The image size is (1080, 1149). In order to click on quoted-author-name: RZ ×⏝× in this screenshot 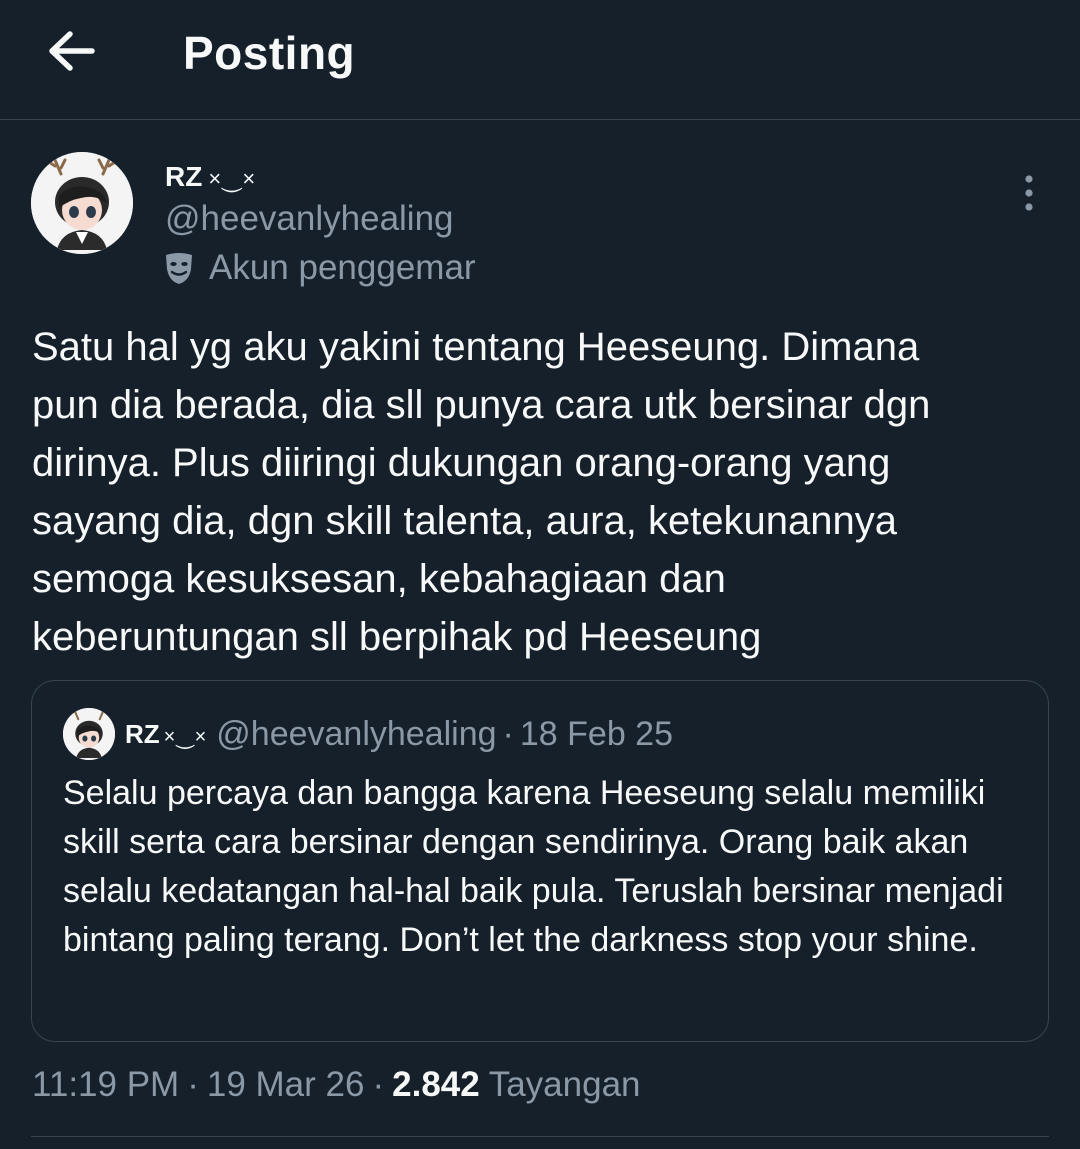, I will do `click(165, 734)`.